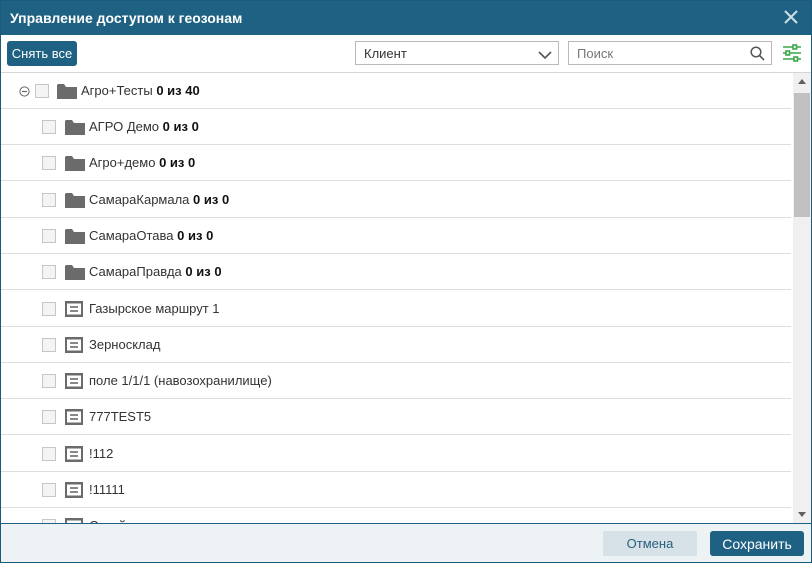 This screenshot has height=563, width=812. What do you see at coordinates (802, 514) in the screenshot?
I see `scroll-down-icon` at bounding box center [802, 514].